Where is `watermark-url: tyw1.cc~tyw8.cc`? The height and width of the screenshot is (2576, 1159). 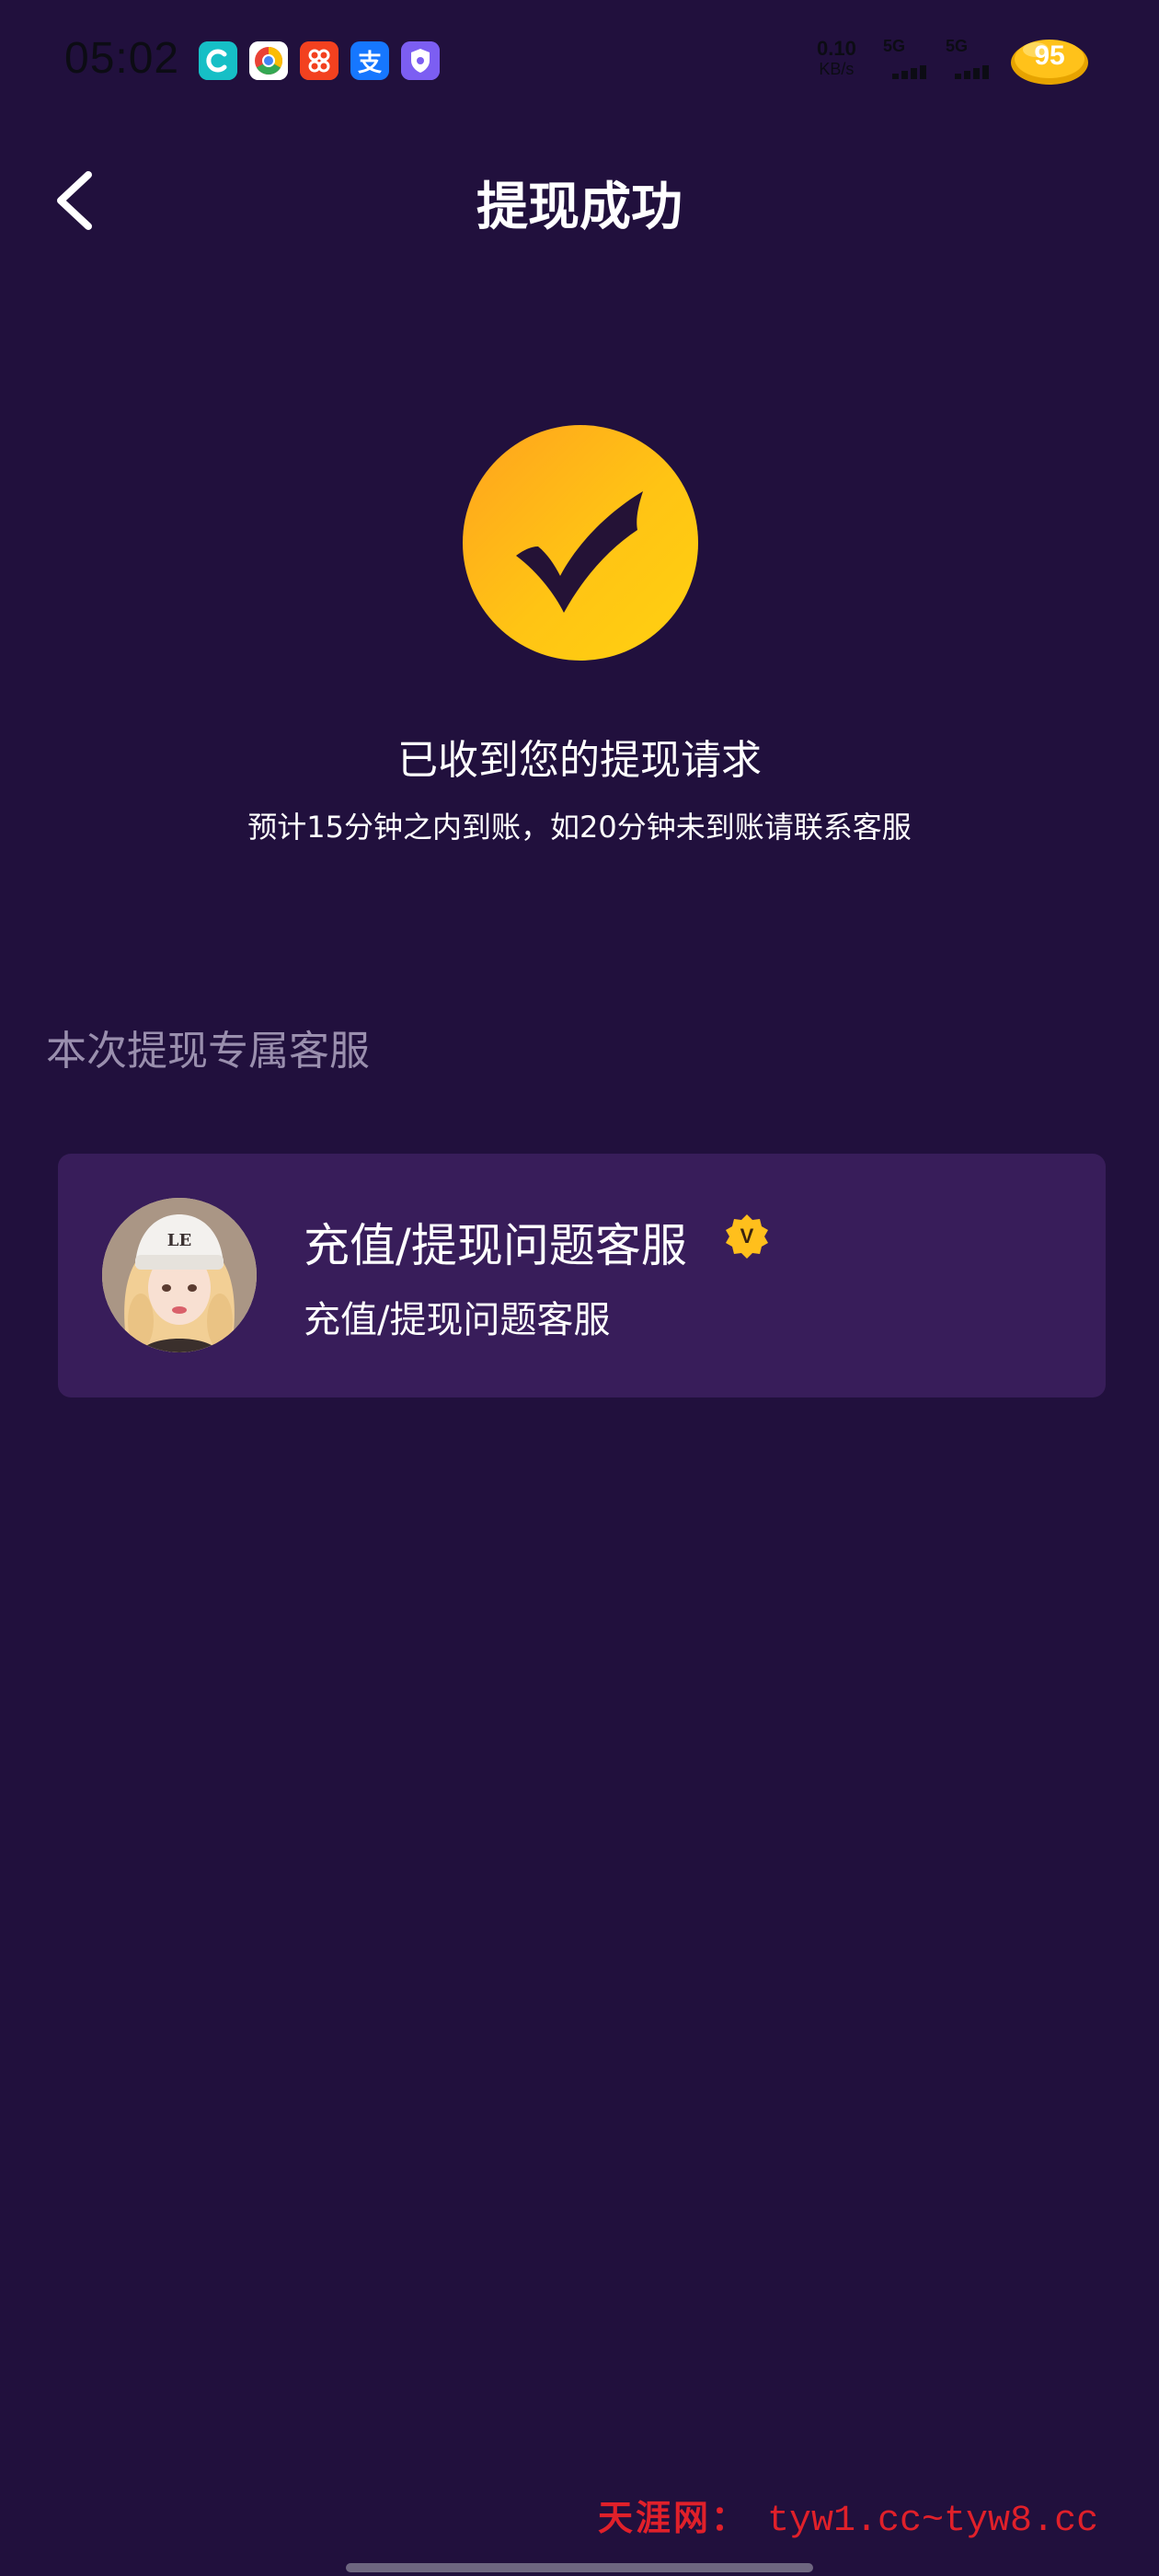
watermark-url: tyw1.cc~tyw8.cc is located at coordinates (933, 2521).